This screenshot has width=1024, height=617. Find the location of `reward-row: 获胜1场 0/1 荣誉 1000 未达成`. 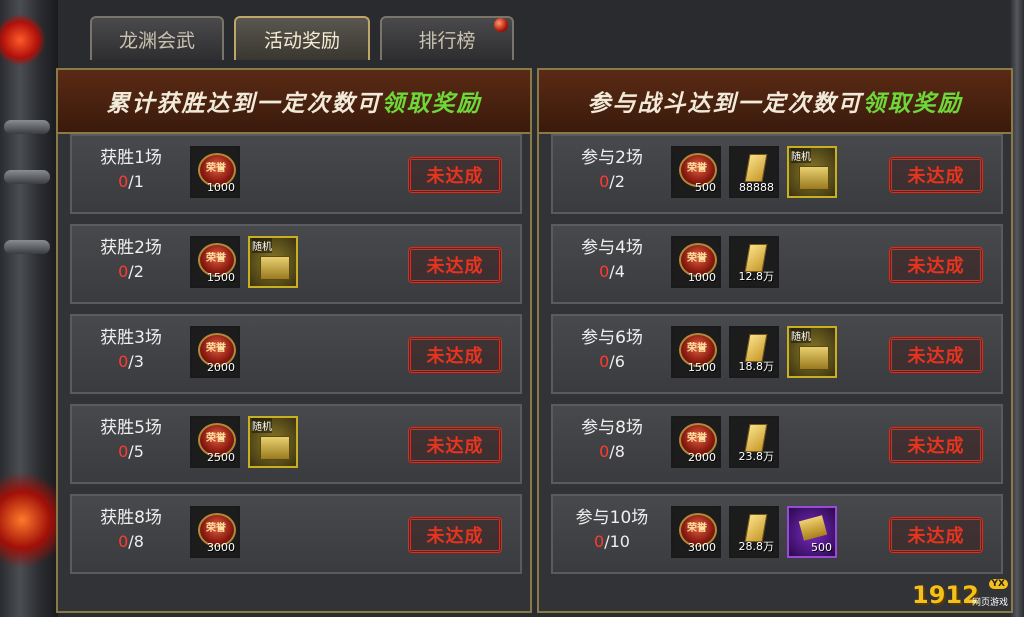

reward-row: 获胜1场 0/1 荣誉 1000 未达成 is located at coordinates (296, 174).